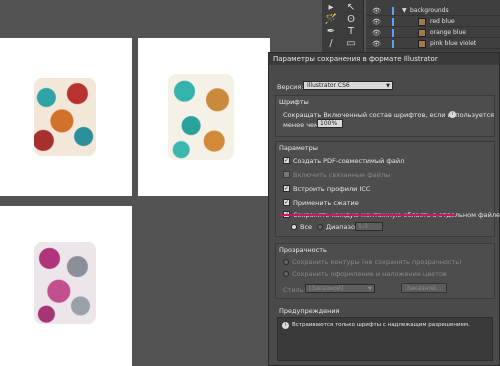 The height and width of the screenshot is (366, 500). Describe the element at coordinates (294, 290) in the screenshot. I see `style-label: Стиль:` at that location.